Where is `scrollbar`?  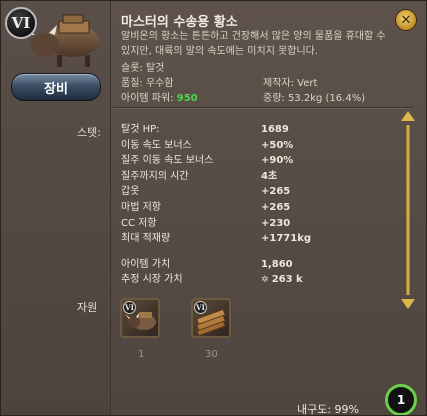 scrollbar is located at coordinates (408, 210).